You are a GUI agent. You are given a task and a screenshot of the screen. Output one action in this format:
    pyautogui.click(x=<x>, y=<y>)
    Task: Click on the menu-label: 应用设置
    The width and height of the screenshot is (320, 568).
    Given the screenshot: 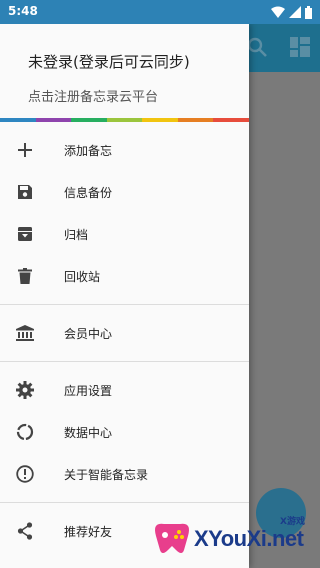 What is the action you would take?
    pyautogui.click(x=88, y=390)
    